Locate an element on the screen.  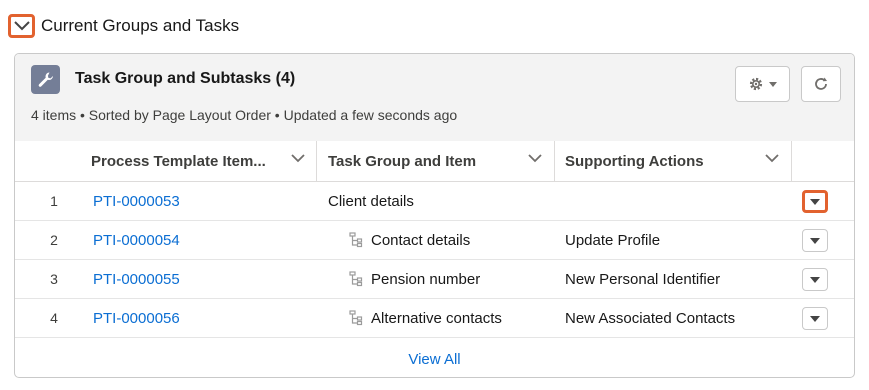
task-item-name: Alternative contacts is located at coordinates (425, 318).